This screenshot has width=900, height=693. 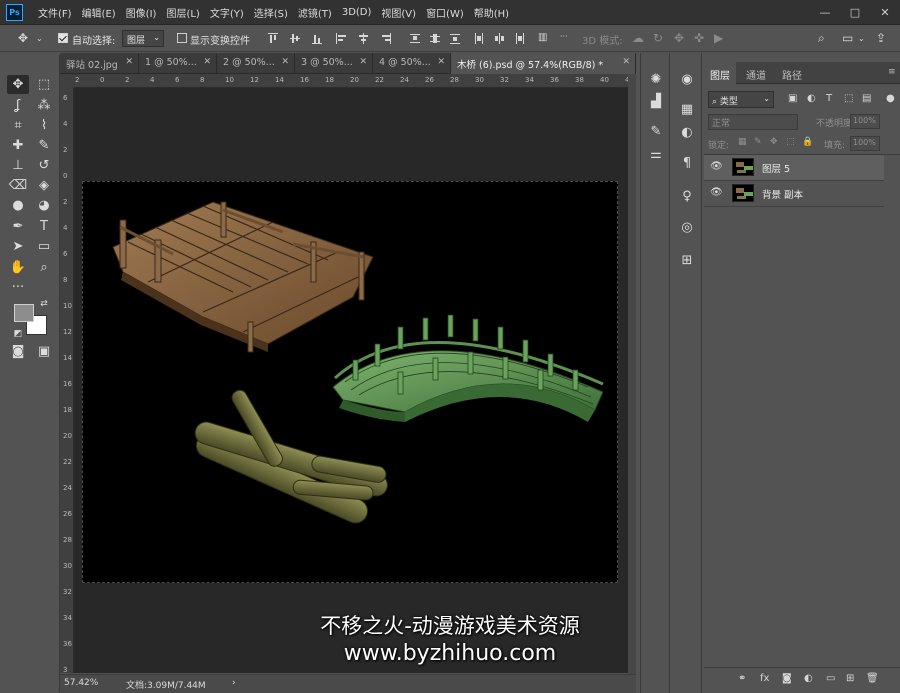 What do you see at coordinates (829, 98) in the screenshot?
I see `filter-type-icon: T` at bounding box center [829, 98].